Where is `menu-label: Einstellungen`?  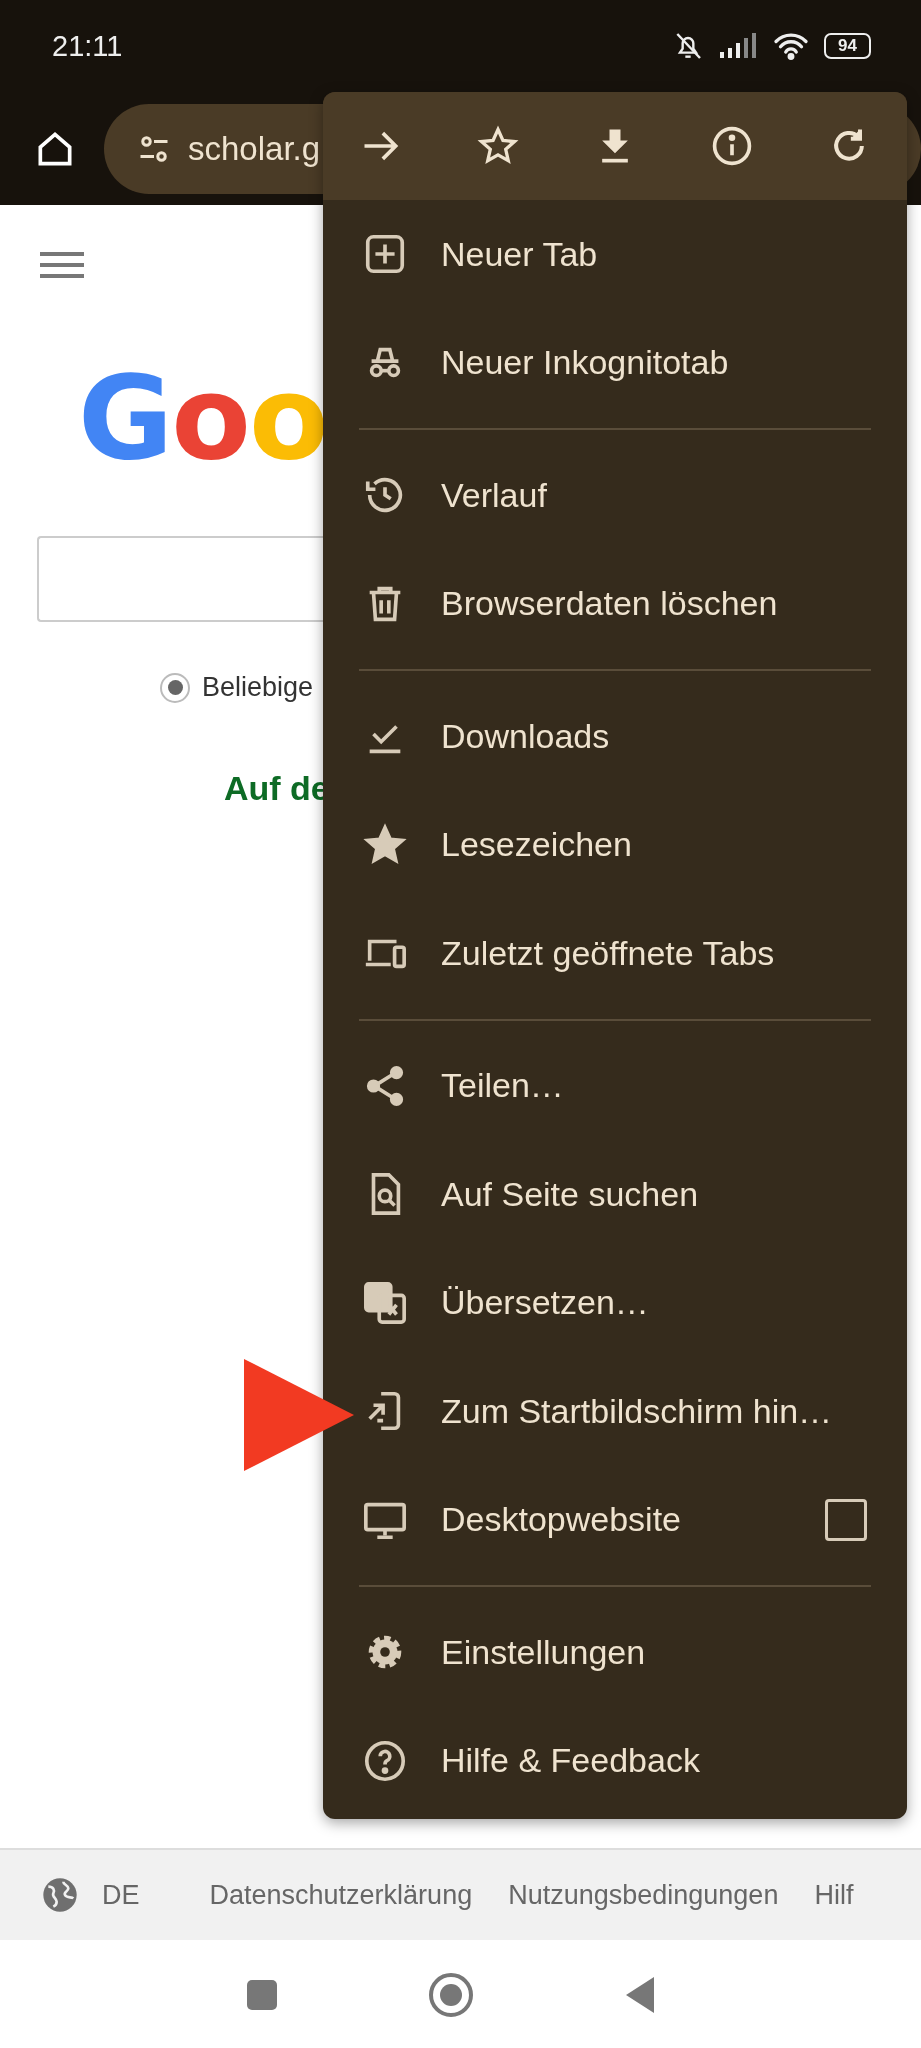
menu-label: Einstellungen is located at coordinates (544, 1652).